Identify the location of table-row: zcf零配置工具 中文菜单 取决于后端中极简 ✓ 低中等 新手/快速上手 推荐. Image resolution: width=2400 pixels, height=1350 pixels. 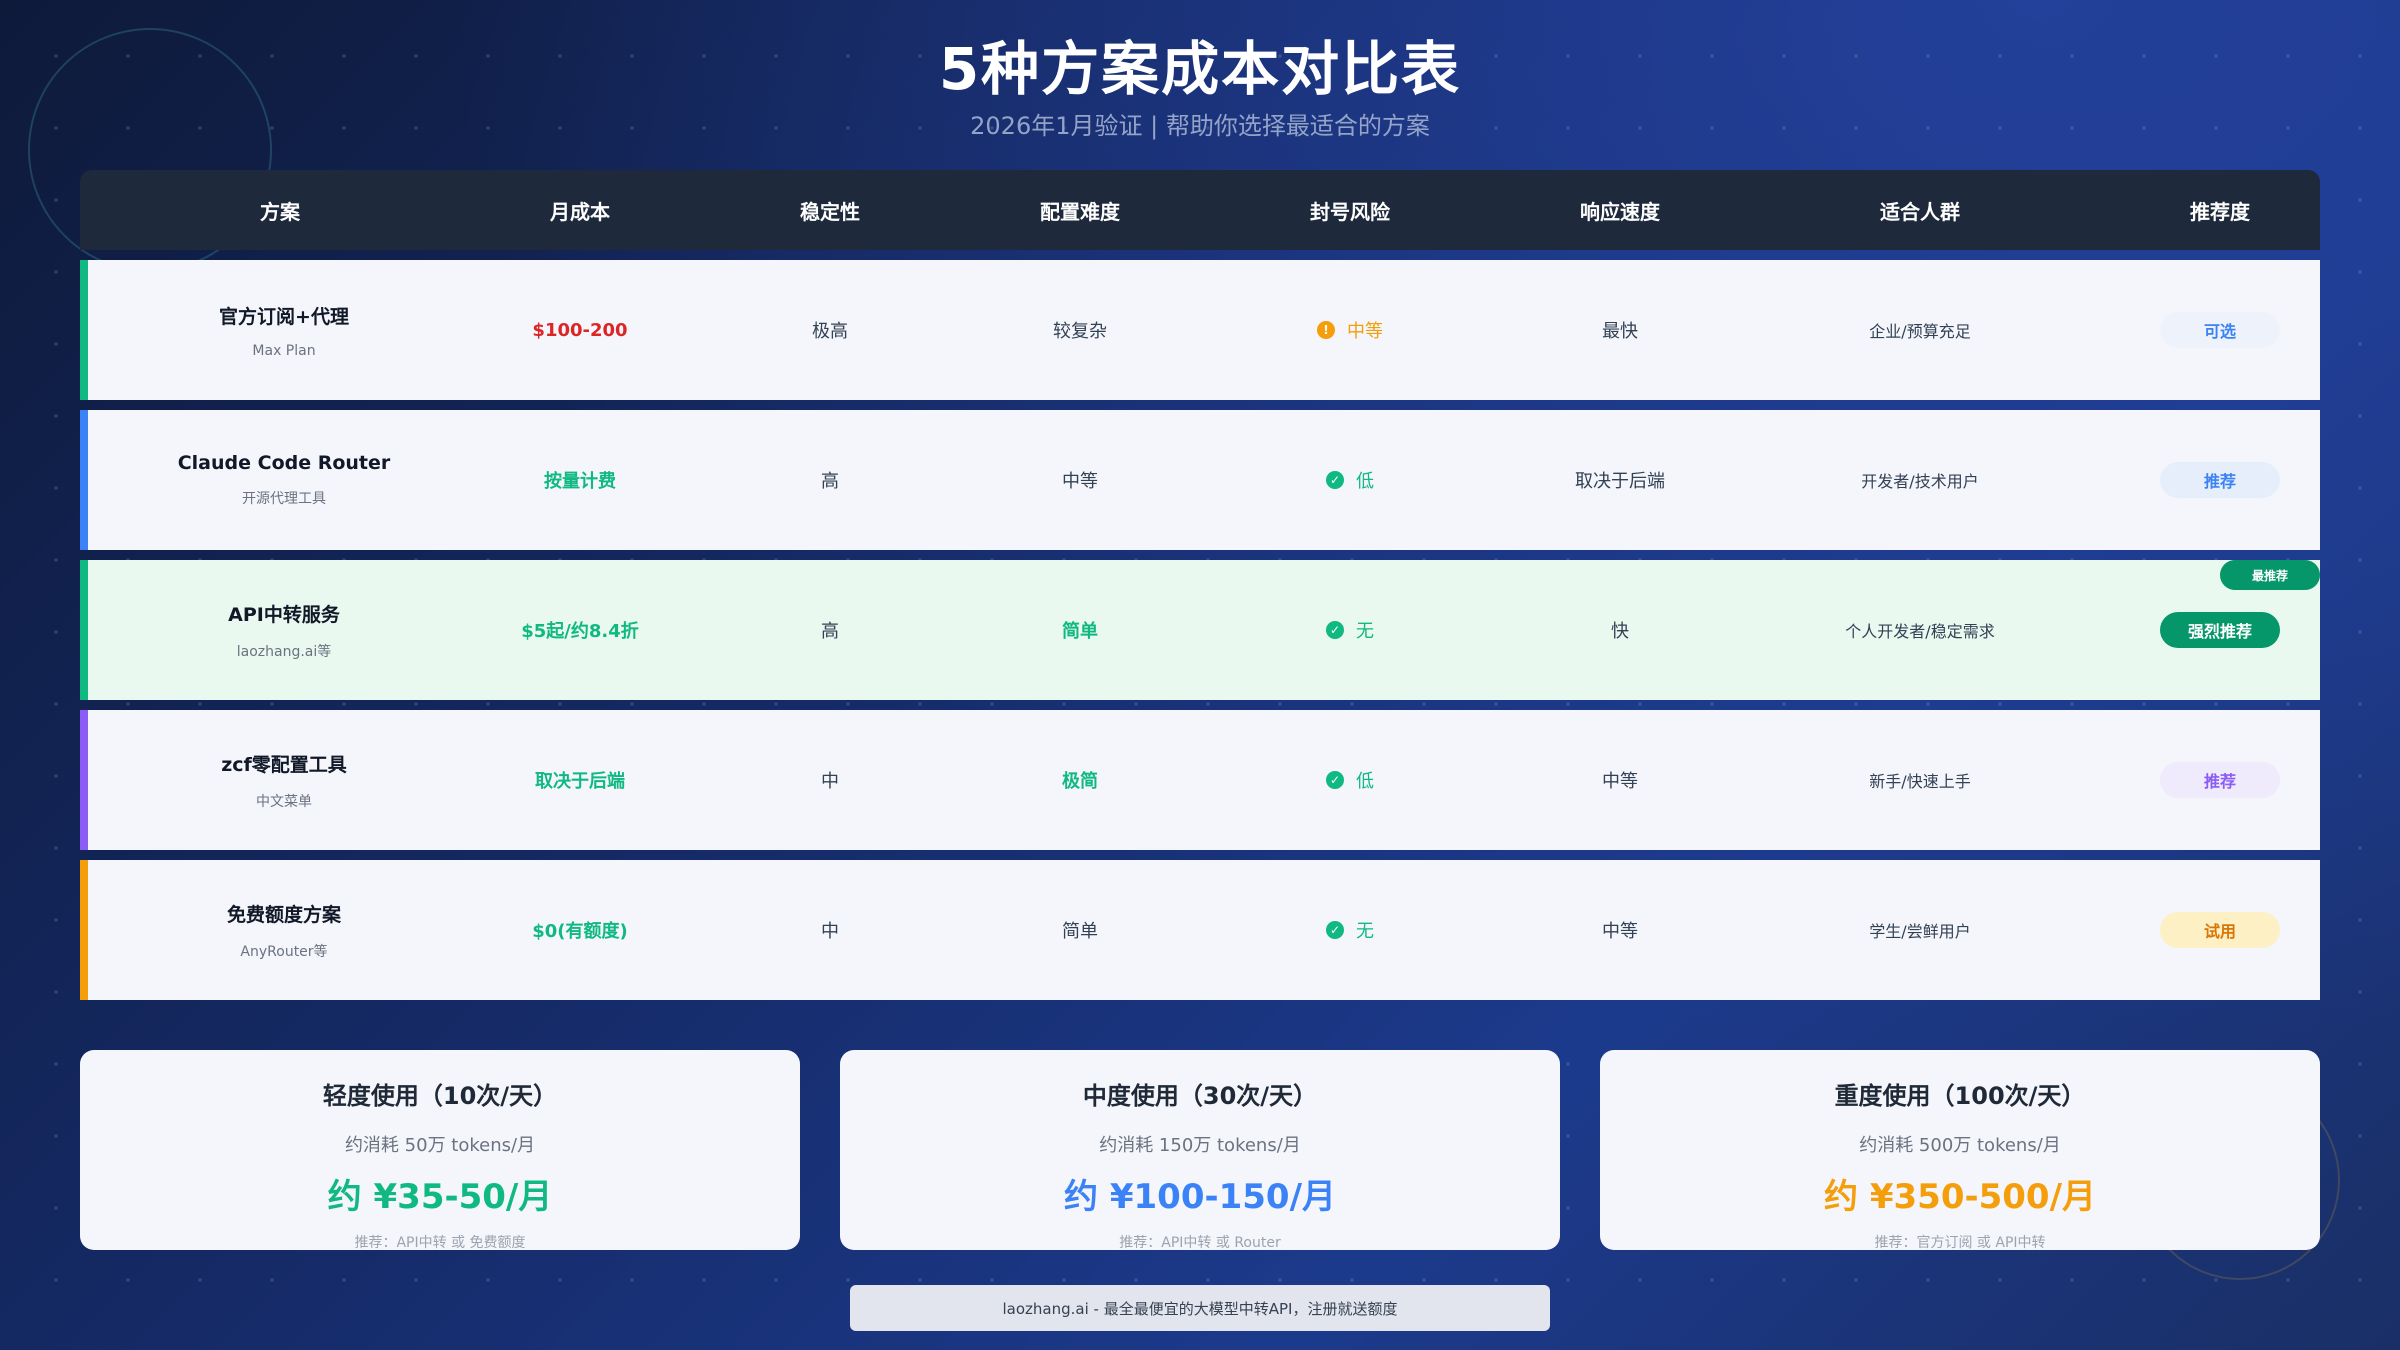
(1200, 780).